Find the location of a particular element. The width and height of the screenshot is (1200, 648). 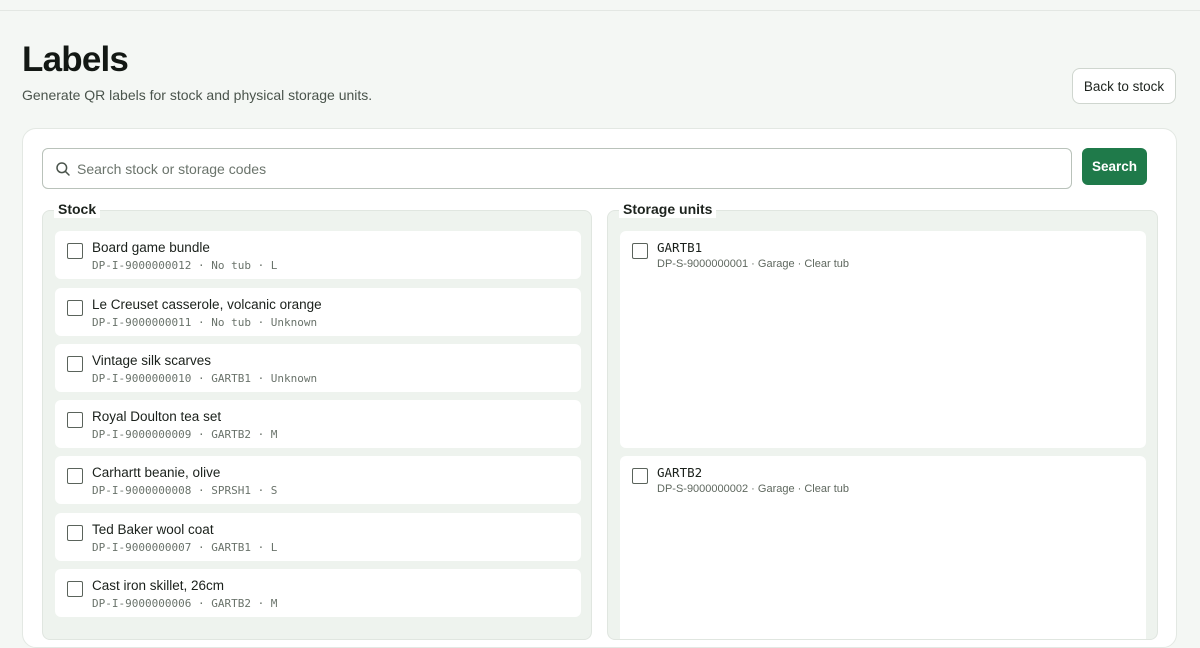

stock-item-code: DP-I-9000000008 · SPRSH1 · S is located at coordinates (185, 490).